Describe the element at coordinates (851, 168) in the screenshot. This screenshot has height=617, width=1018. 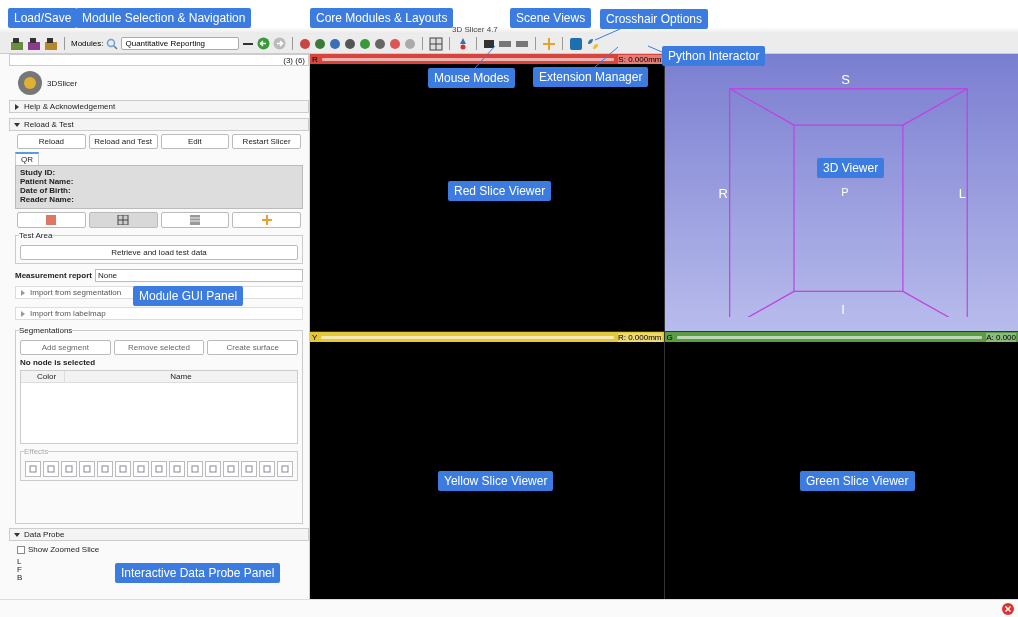
I see `annotation-tooltip: 3D Viewer` at that location.